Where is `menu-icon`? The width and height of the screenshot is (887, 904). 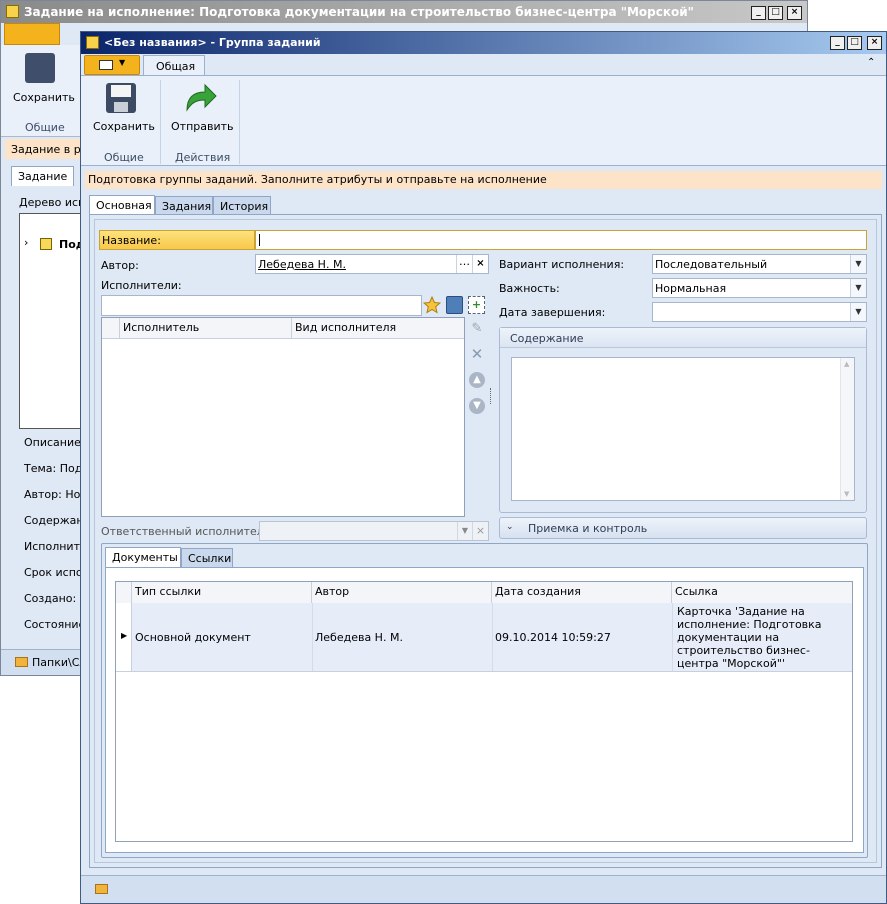 menu-icon is located at coordinates (106, 65).